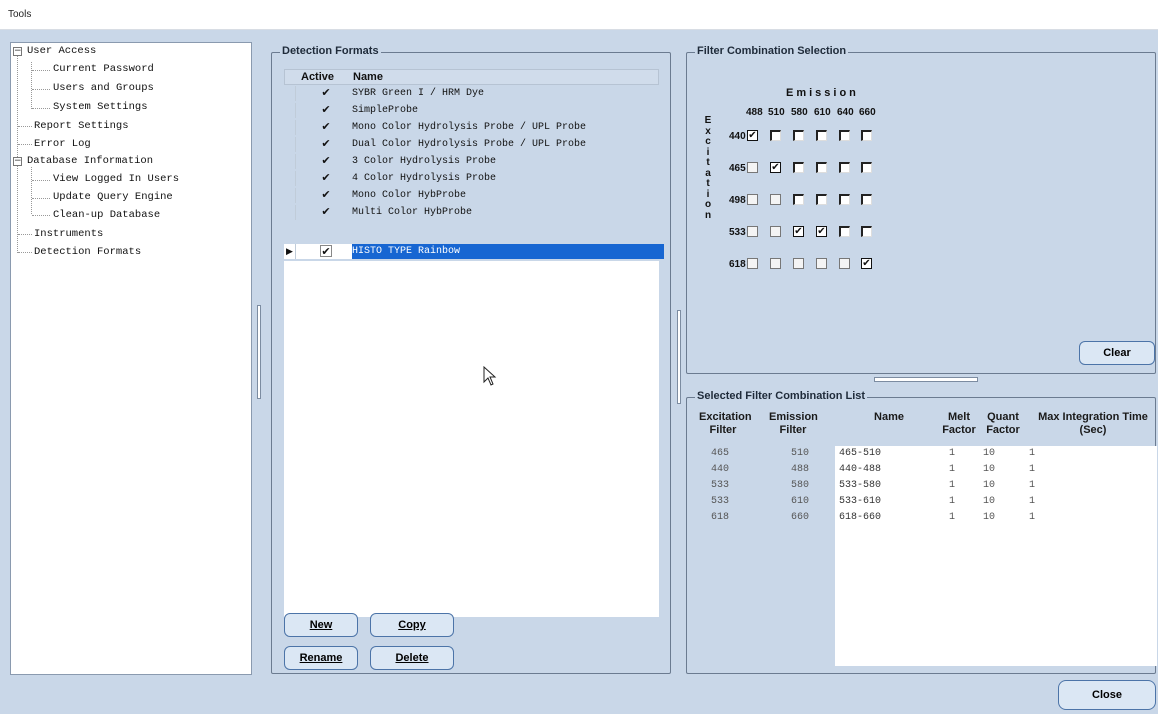 Image resolution: width=1158 pixels, height=714 pixels. Describe the element at coordinates (116, 179) in the screenshot. I see `tree-item-view-logged-in-users: View Logged In Users` at that location.